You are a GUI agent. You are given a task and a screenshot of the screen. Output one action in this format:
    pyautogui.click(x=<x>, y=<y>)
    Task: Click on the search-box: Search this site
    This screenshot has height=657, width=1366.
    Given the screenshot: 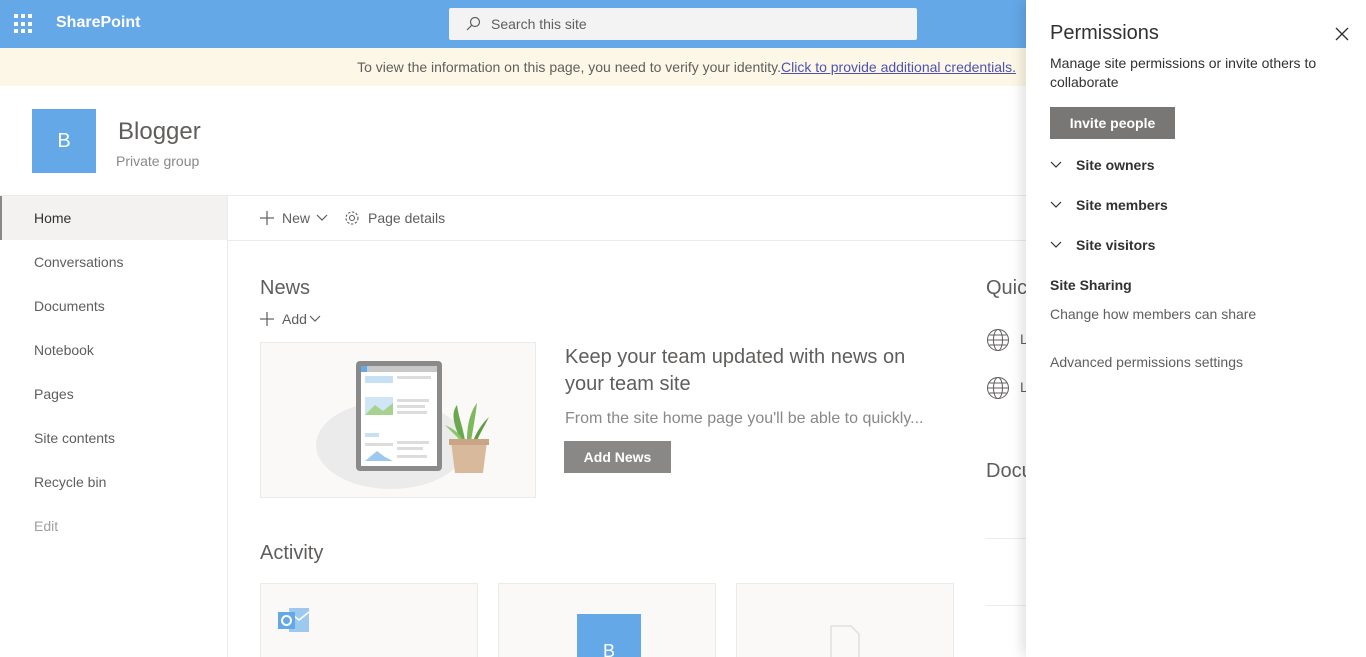 What is the action you would take?
    pyautogui.click(x=683, y=24)
    